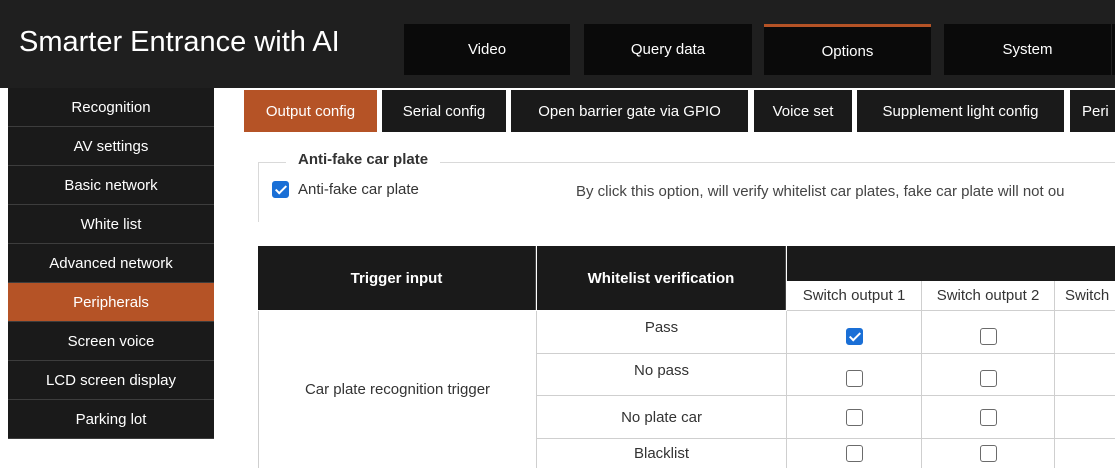 The height and width of the screenshot is (468, 1115). I want to click on row-pass-switch-2-cell, so click(988, 332).